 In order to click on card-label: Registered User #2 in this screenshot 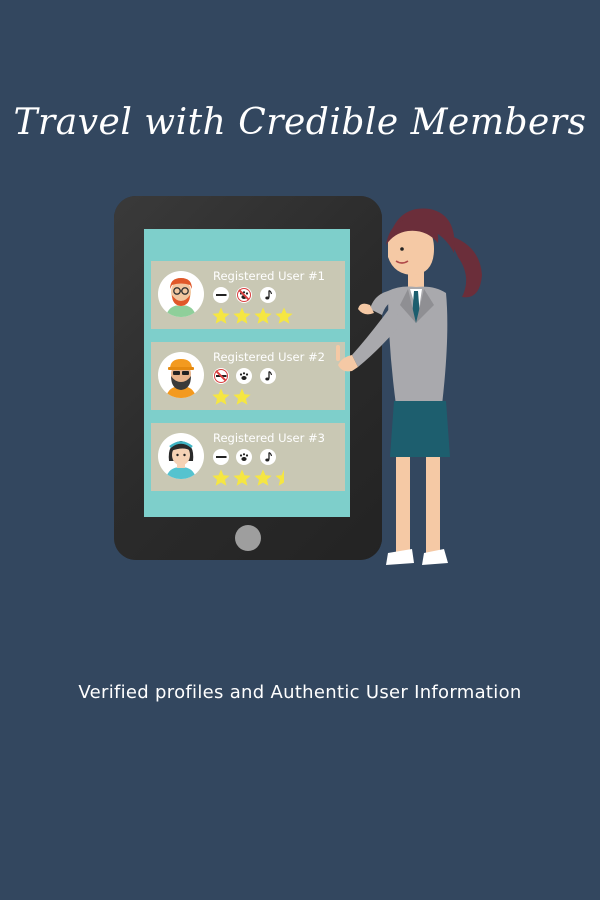, I will do `click(269, 357)`.